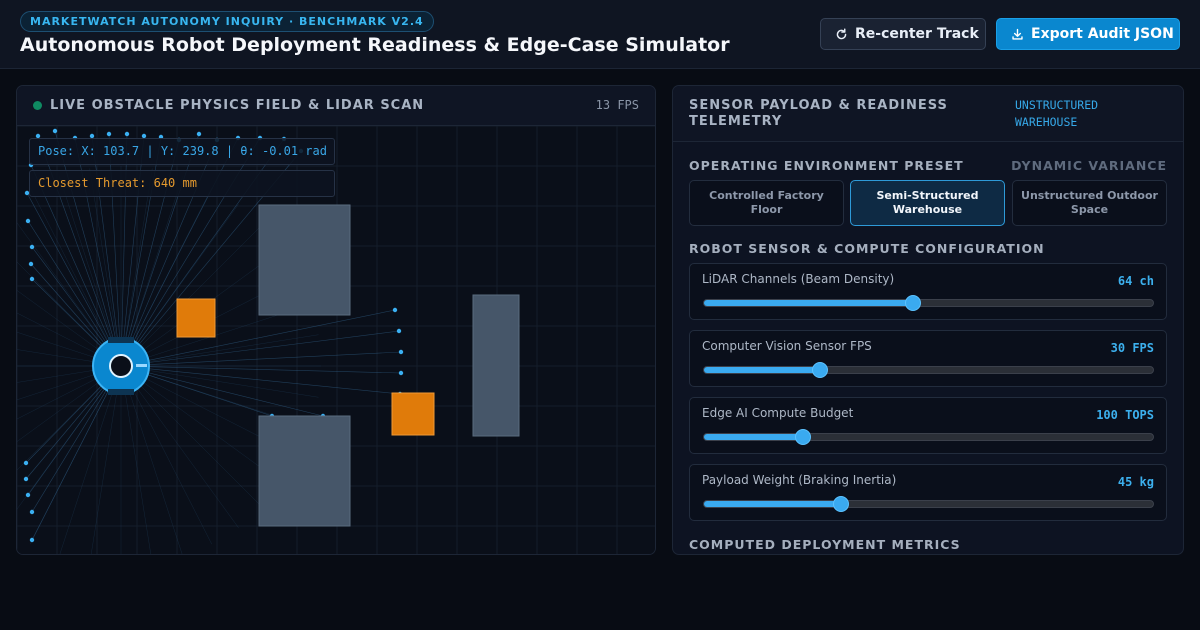  I want to click on compute-budget-slider, so click(928, 437).